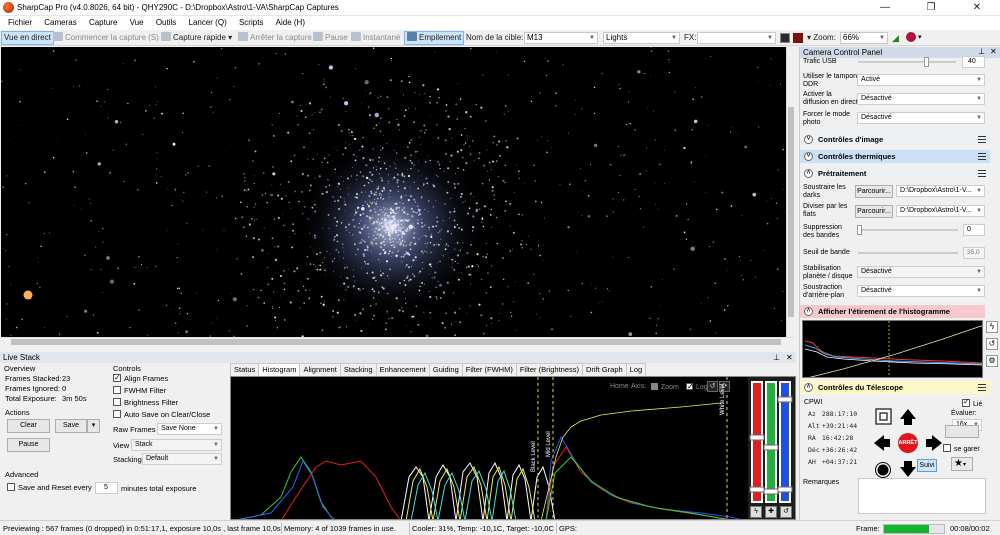 This screenshot has width=1000, height=535. I want to click on favorites-dropdown: ★▾, so click(962, 464).